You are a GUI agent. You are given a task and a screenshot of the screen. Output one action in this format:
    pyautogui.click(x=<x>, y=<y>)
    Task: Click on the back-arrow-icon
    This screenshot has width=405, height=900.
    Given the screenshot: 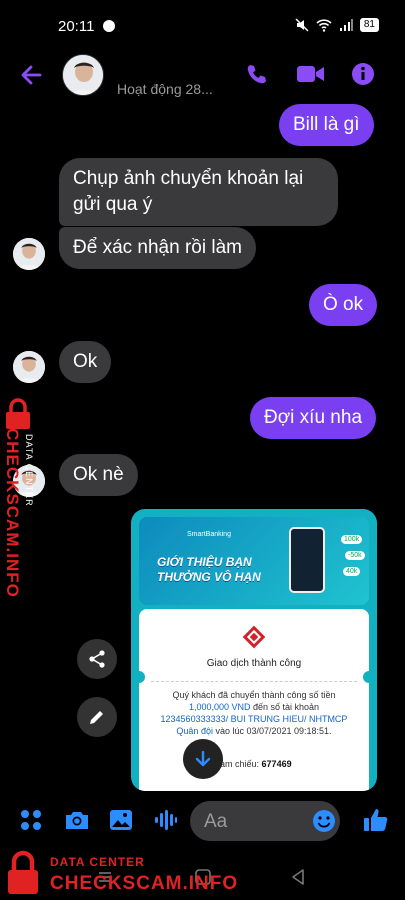 What is the action you would take?
    pyautogui.click(x=31, y=75)
    